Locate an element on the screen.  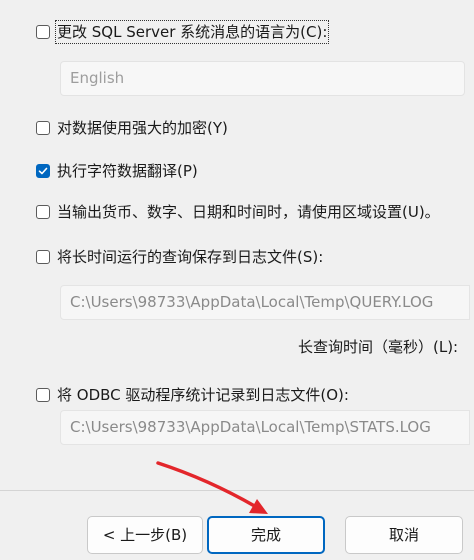
log-odbc-stats-label: 将 ODBC 驱动程序统计记录到日志文件(O): is located at coordinates (203, 395).